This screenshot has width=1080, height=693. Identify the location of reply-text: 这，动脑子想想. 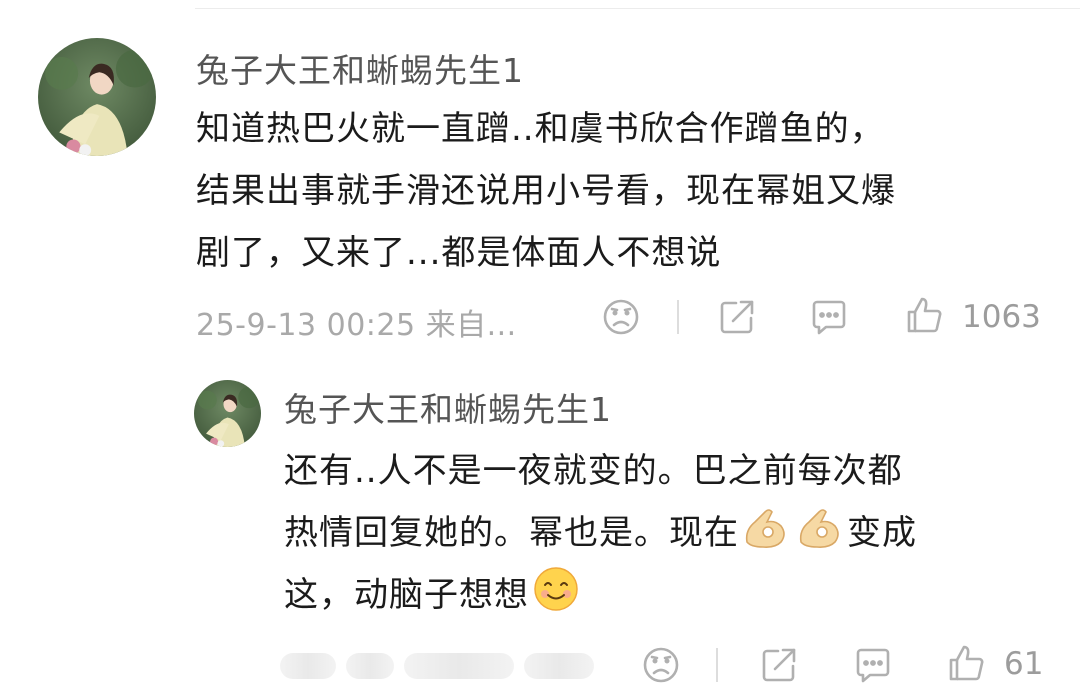
(406, 595).